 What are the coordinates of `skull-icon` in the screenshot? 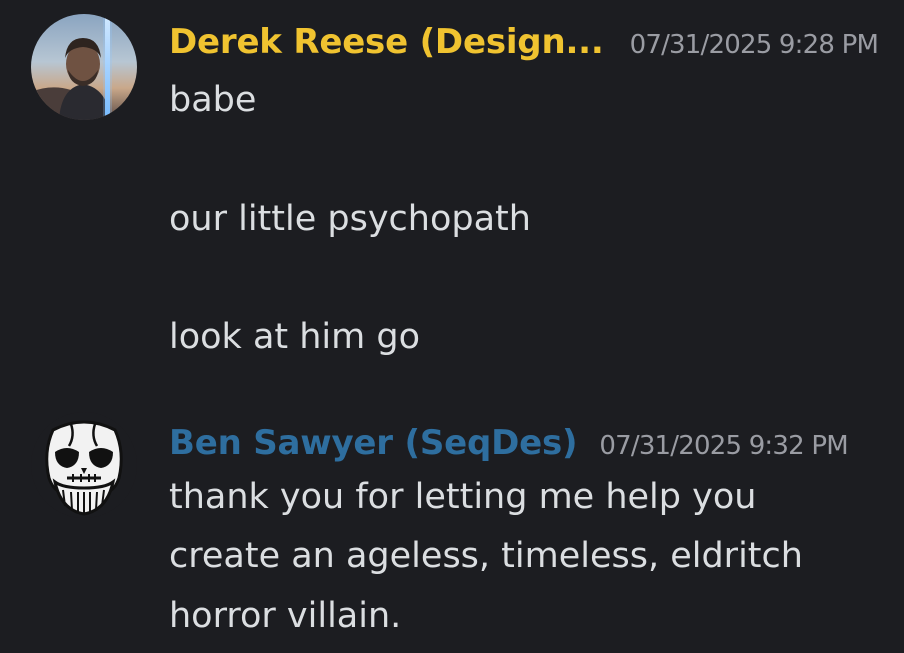 It's located at (84, 468).